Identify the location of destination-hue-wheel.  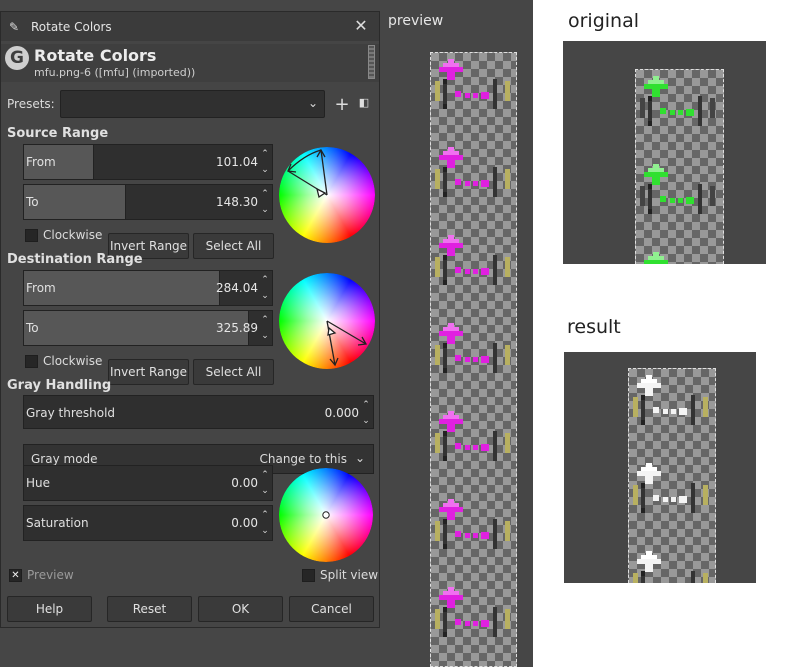
(327, 321).